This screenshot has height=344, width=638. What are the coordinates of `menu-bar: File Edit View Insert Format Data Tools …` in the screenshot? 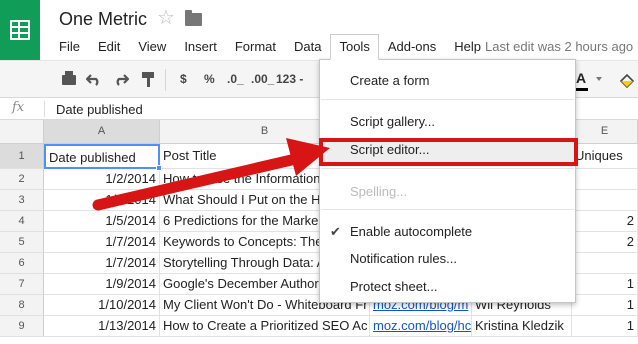 It's located at (270, 46).